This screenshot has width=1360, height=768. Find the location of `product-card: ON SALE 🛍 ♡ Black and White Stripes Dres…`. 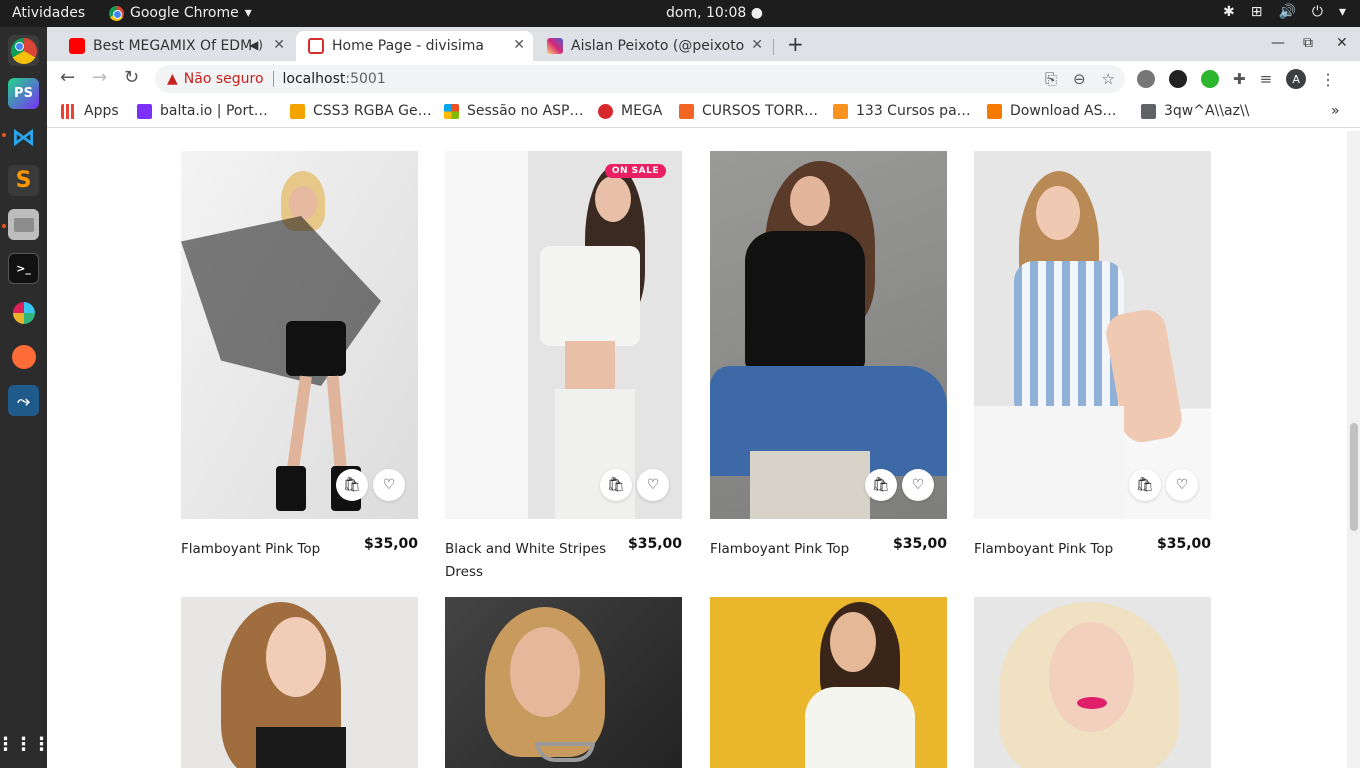

product-card: ON SALE 🛍 ♡ Black and White Stripes Dres… is located at coordinates (563, 365).